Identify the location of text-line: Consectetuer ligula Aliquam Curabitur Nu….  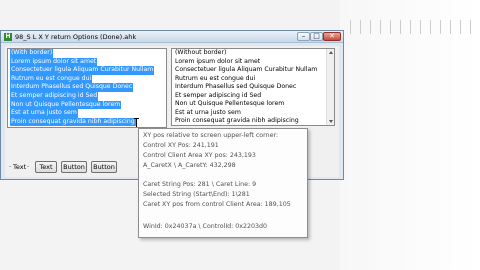
(246, 69).